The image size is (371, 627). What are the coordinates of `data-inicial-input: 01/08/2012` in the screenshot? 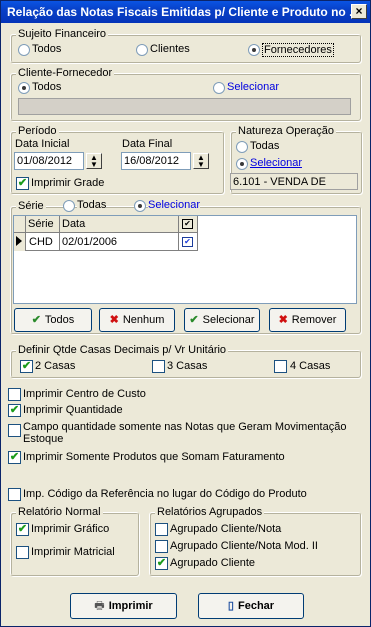 It's located at (49, 161).